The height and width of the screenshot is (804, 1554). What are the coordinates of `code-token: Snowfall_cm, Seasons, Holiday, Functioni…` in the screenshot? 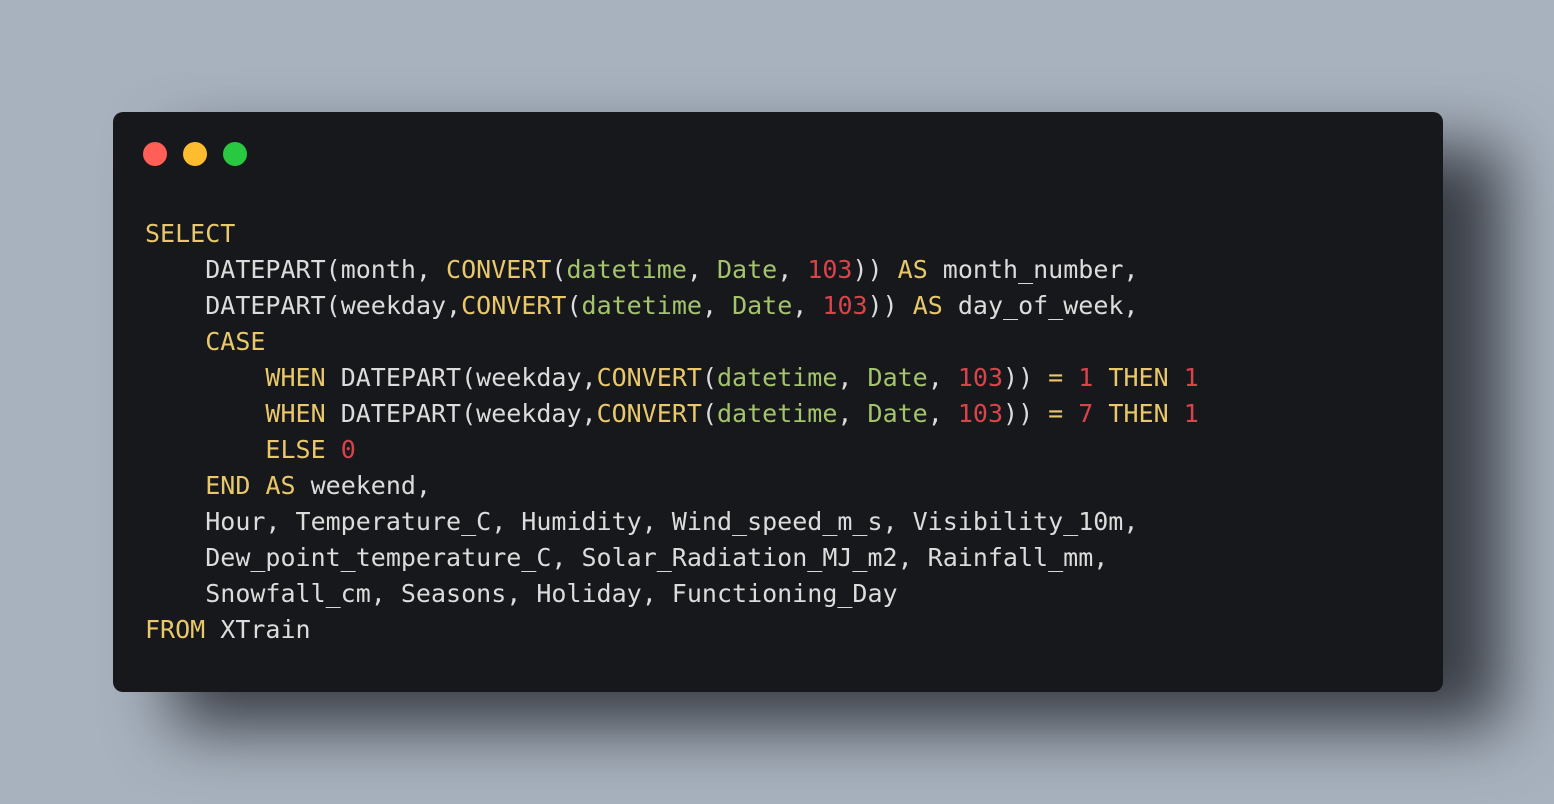 It's located at (551, 593).